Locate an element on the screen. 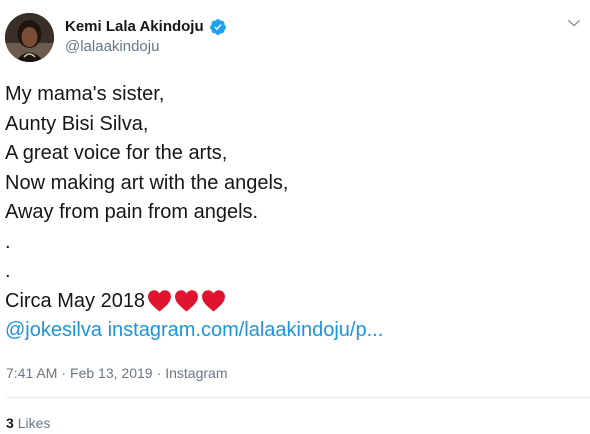 The height and width of the screenshot is (434, 590). author-name-row: Kemi Lala Akindoju is located at coordinates (146, 26).